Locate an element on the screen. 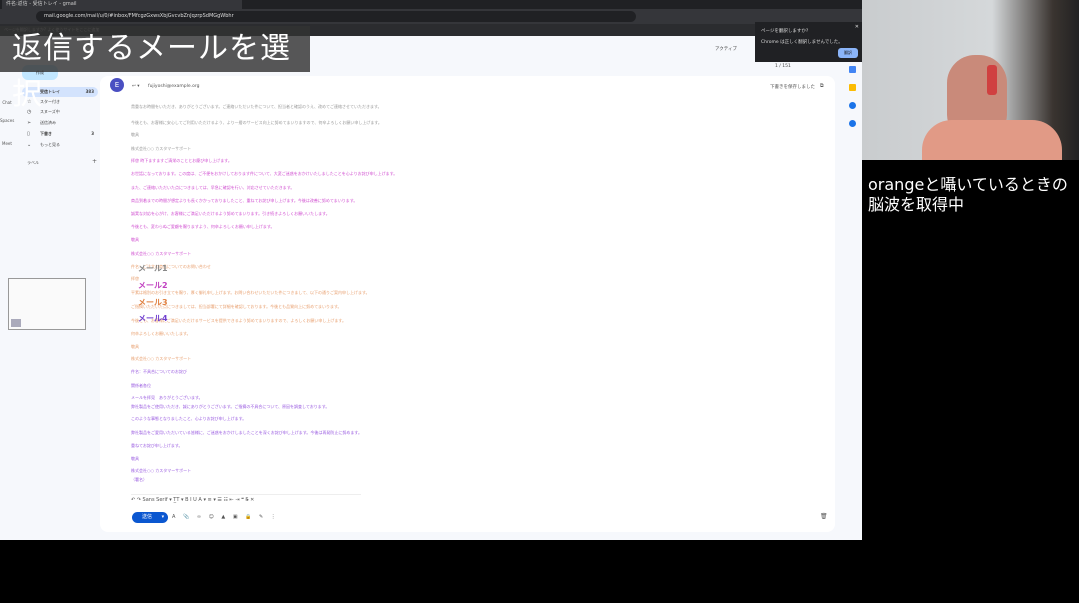 The height and width of the screenshot is (603, 1079). nav-label: スター付き is located at coordinates (50, 101).